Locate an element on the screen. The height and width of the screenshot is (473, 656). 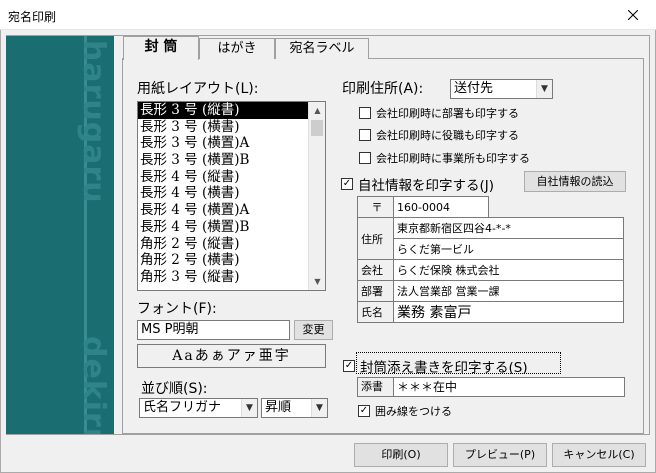
print-button: 印刷(O) is located at coordinates (401, 455).